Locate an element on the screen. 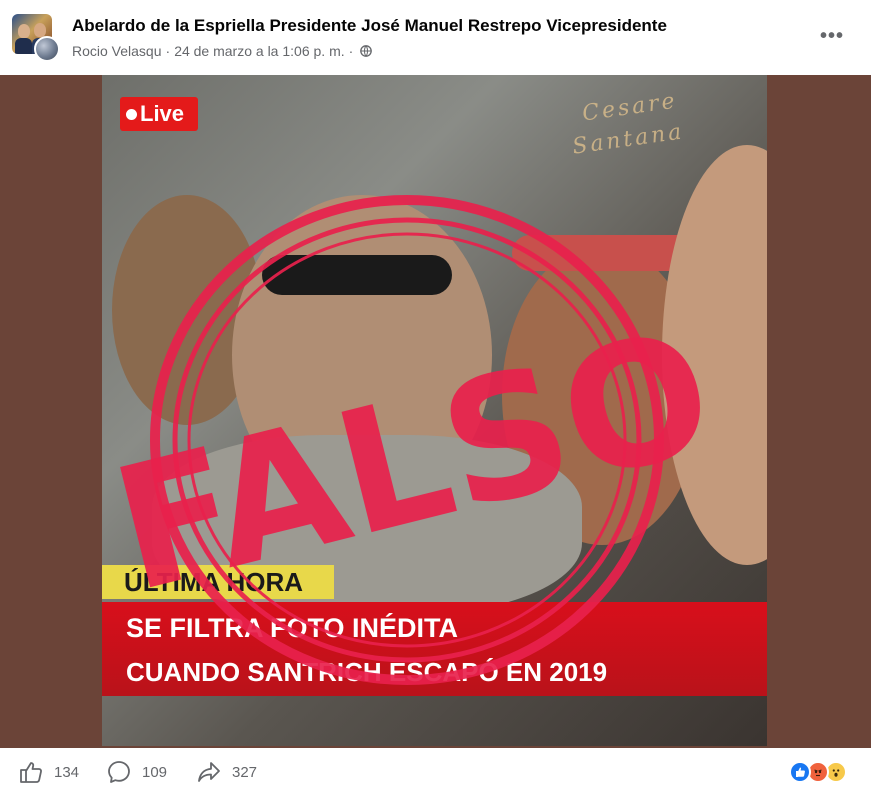  share-icon is located at coordinates (209, 772).